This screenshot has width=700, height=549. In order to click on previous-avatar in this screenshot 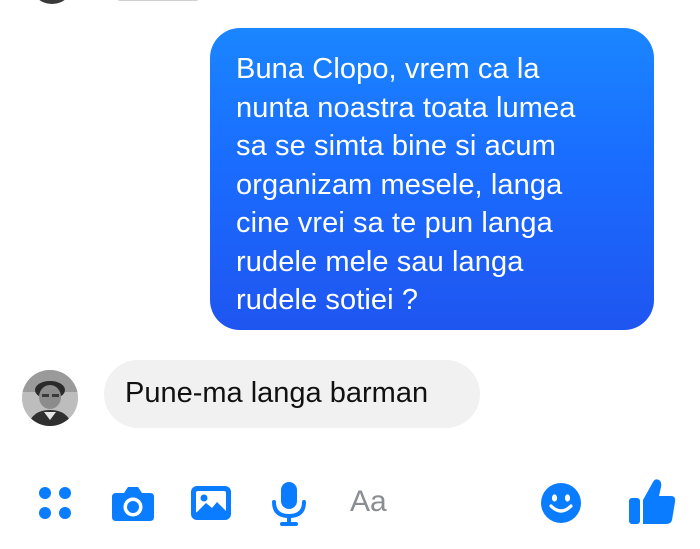, I will do `click(52, 2)`.